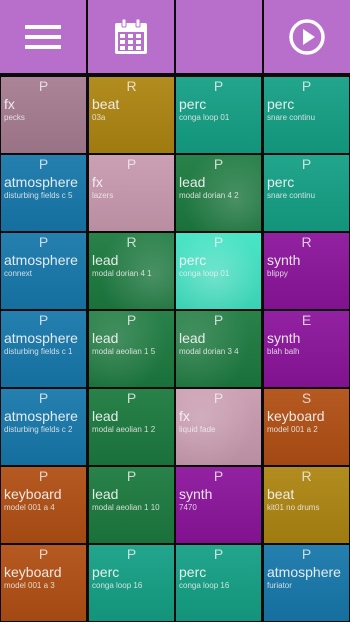  Describe the element at coordinates (38, 429) in the screenshot. I see `pad-sample-name: disturbing fields c 2` at that location.